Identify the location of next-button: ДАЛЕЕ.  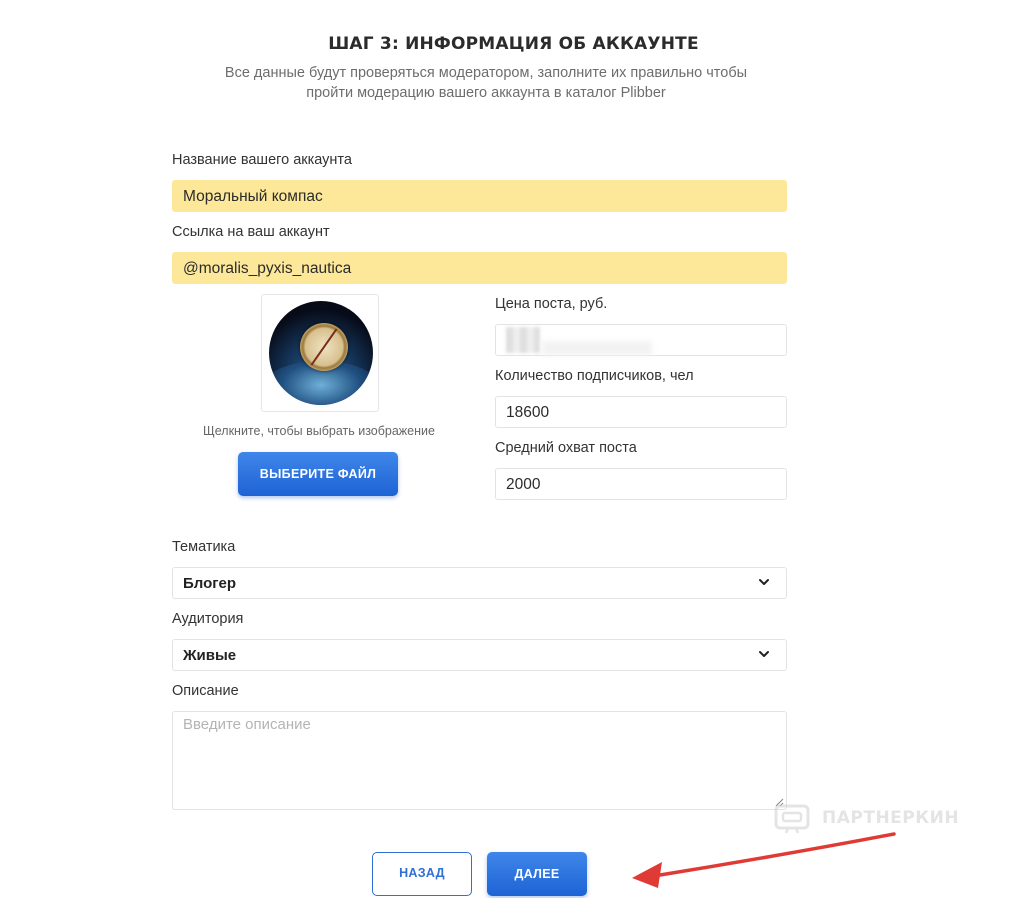
(537, 874).